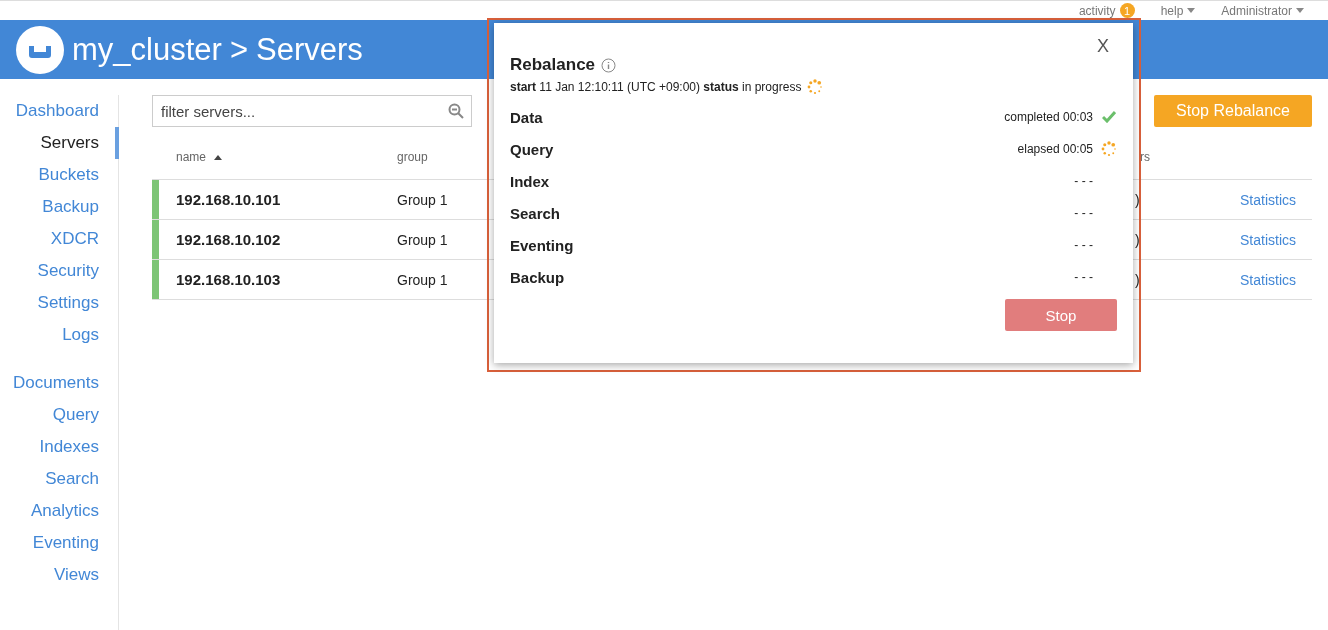 This screenshot has height=630, width=1328. Describe the element at coordinates (228, 279) in the screenshot. I see `server-name: 192.168.10.103` at that location.